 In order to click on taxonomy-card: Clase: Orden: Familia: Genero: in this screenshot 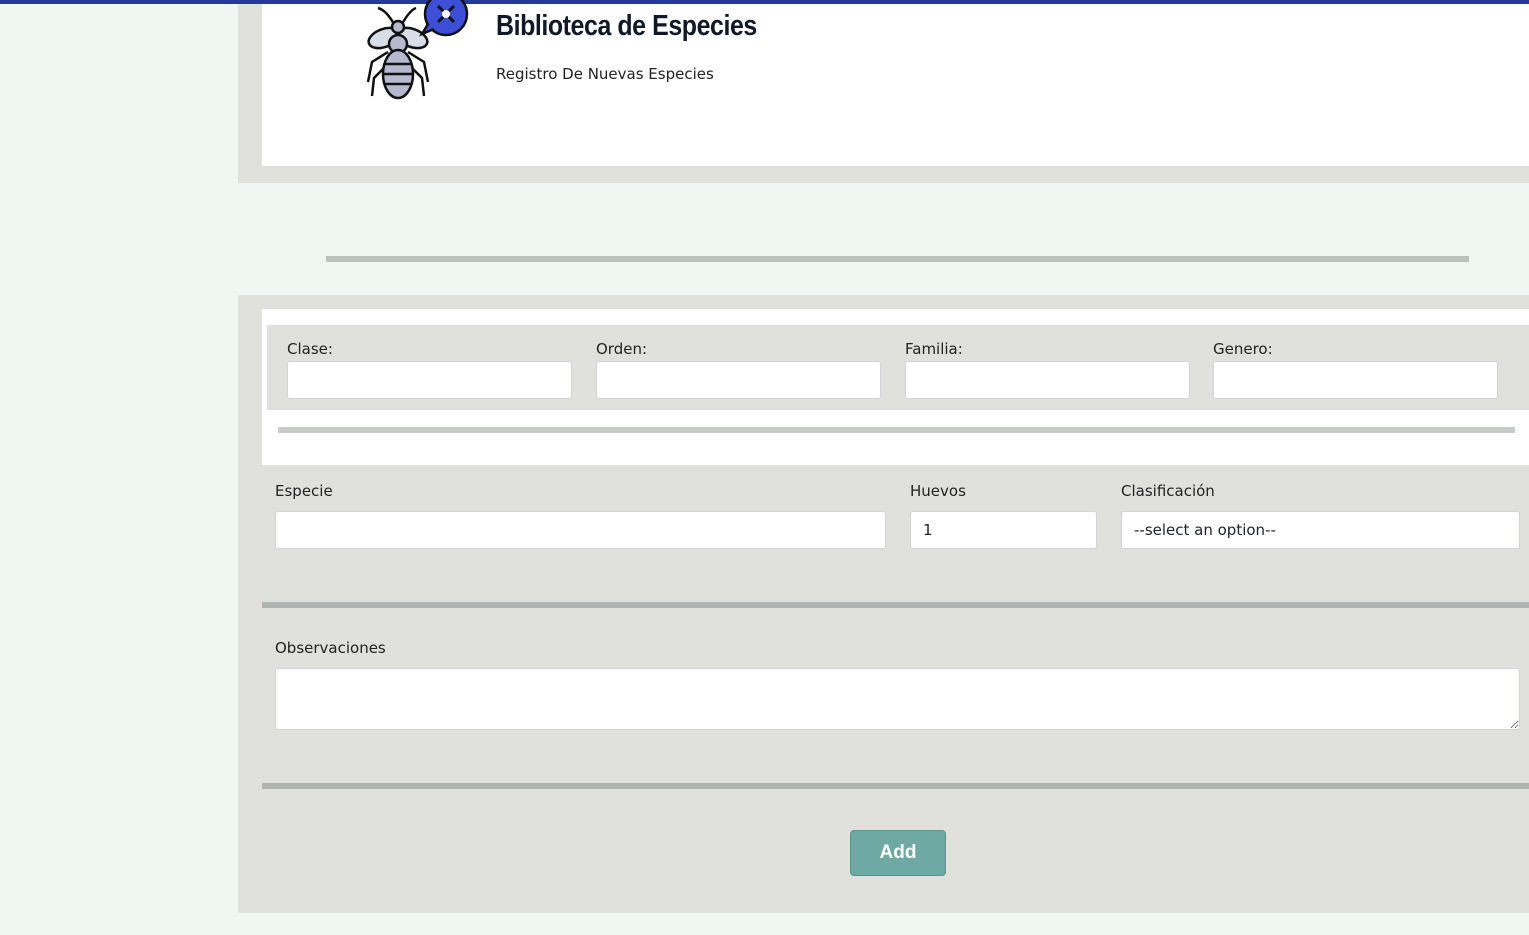, I will do `click(895, 387)`.